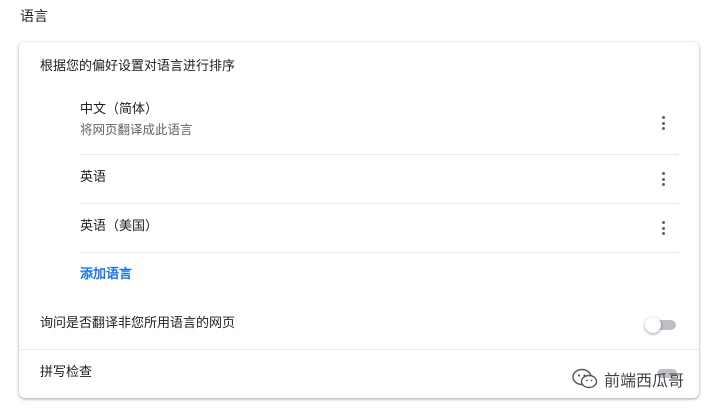 This screenshot has width=713, height=410. Describe the element at coordinates (379, 228) in the screenshot. I see `language-item-english-us: 英语（美国）` at that location.